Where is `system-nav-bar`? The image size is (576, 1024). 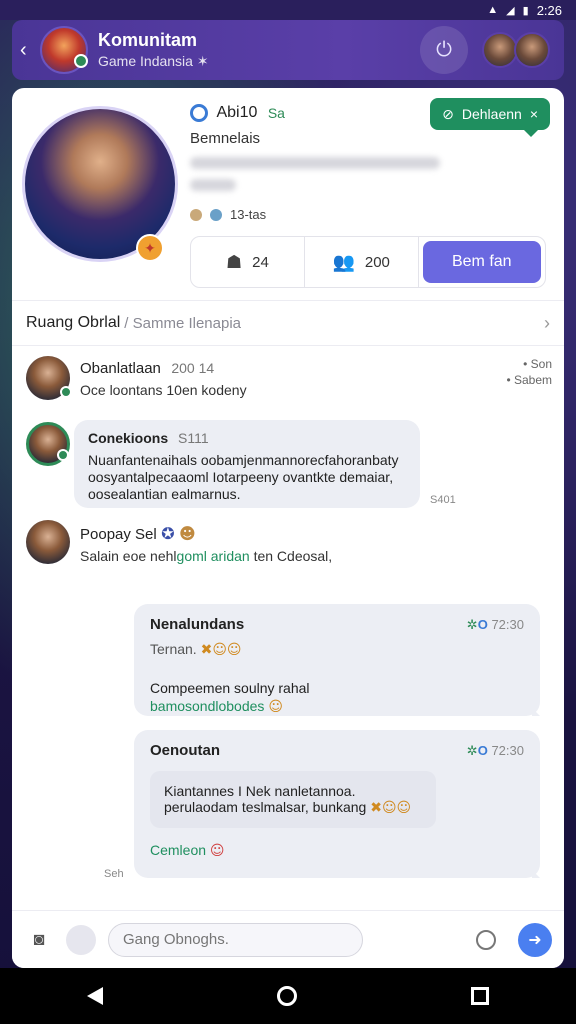 system-nav-bar is located at coordinates (288, 996).